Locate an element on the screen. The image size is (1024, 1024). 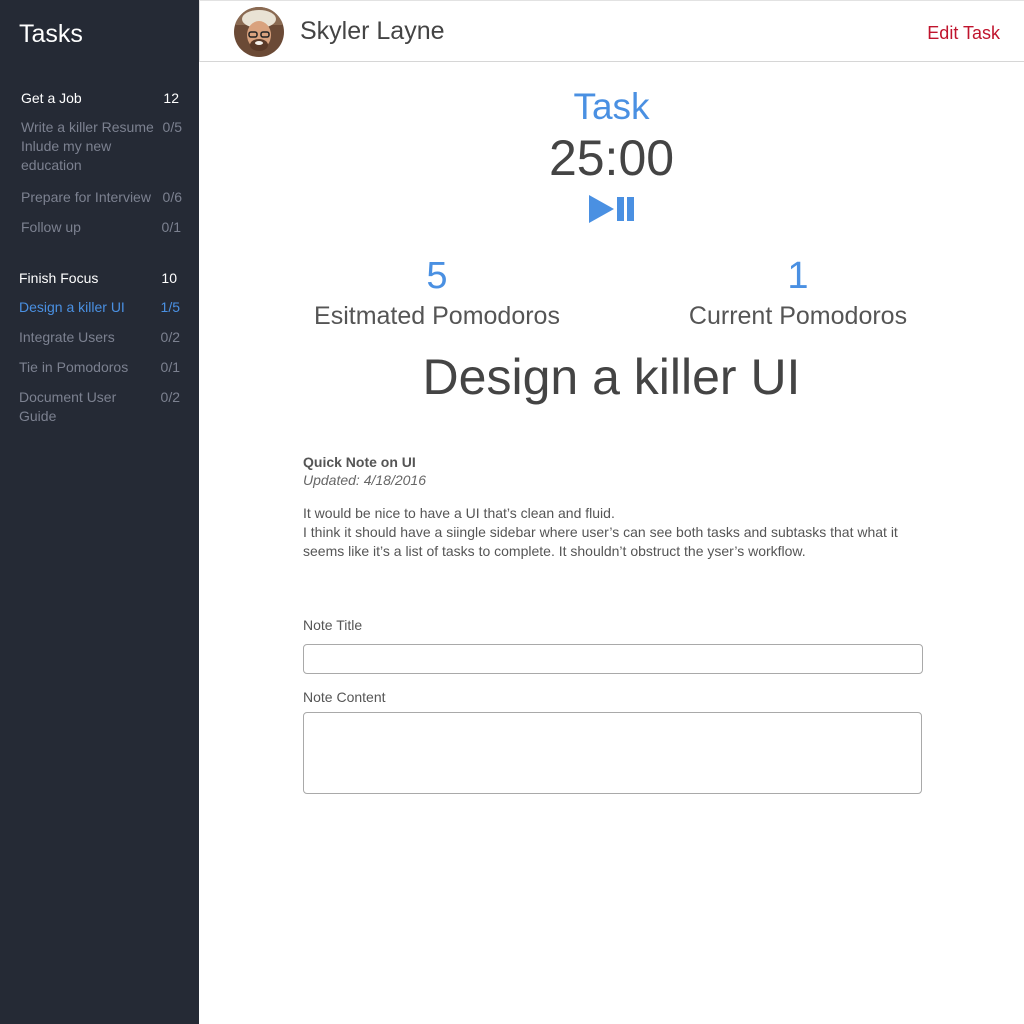
estimated-pomodoros: 5 Esitmated Pomodoros is located at coordinates (437, 293).